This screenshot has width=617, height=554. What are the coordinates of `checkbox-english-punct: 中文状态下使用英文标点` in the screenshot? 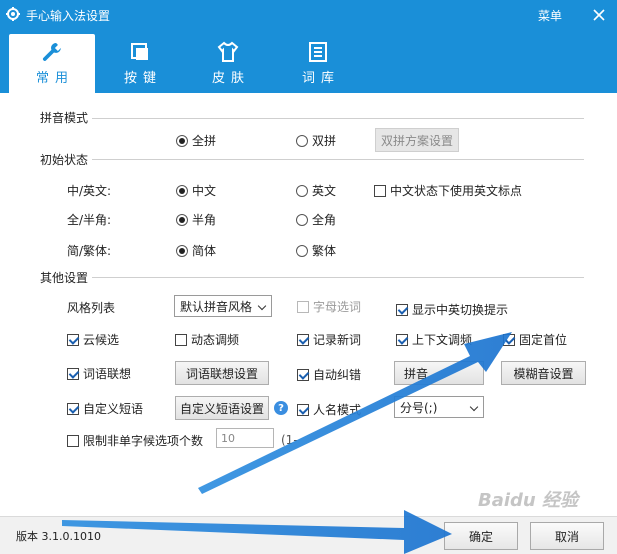 It's located at (448, 190).